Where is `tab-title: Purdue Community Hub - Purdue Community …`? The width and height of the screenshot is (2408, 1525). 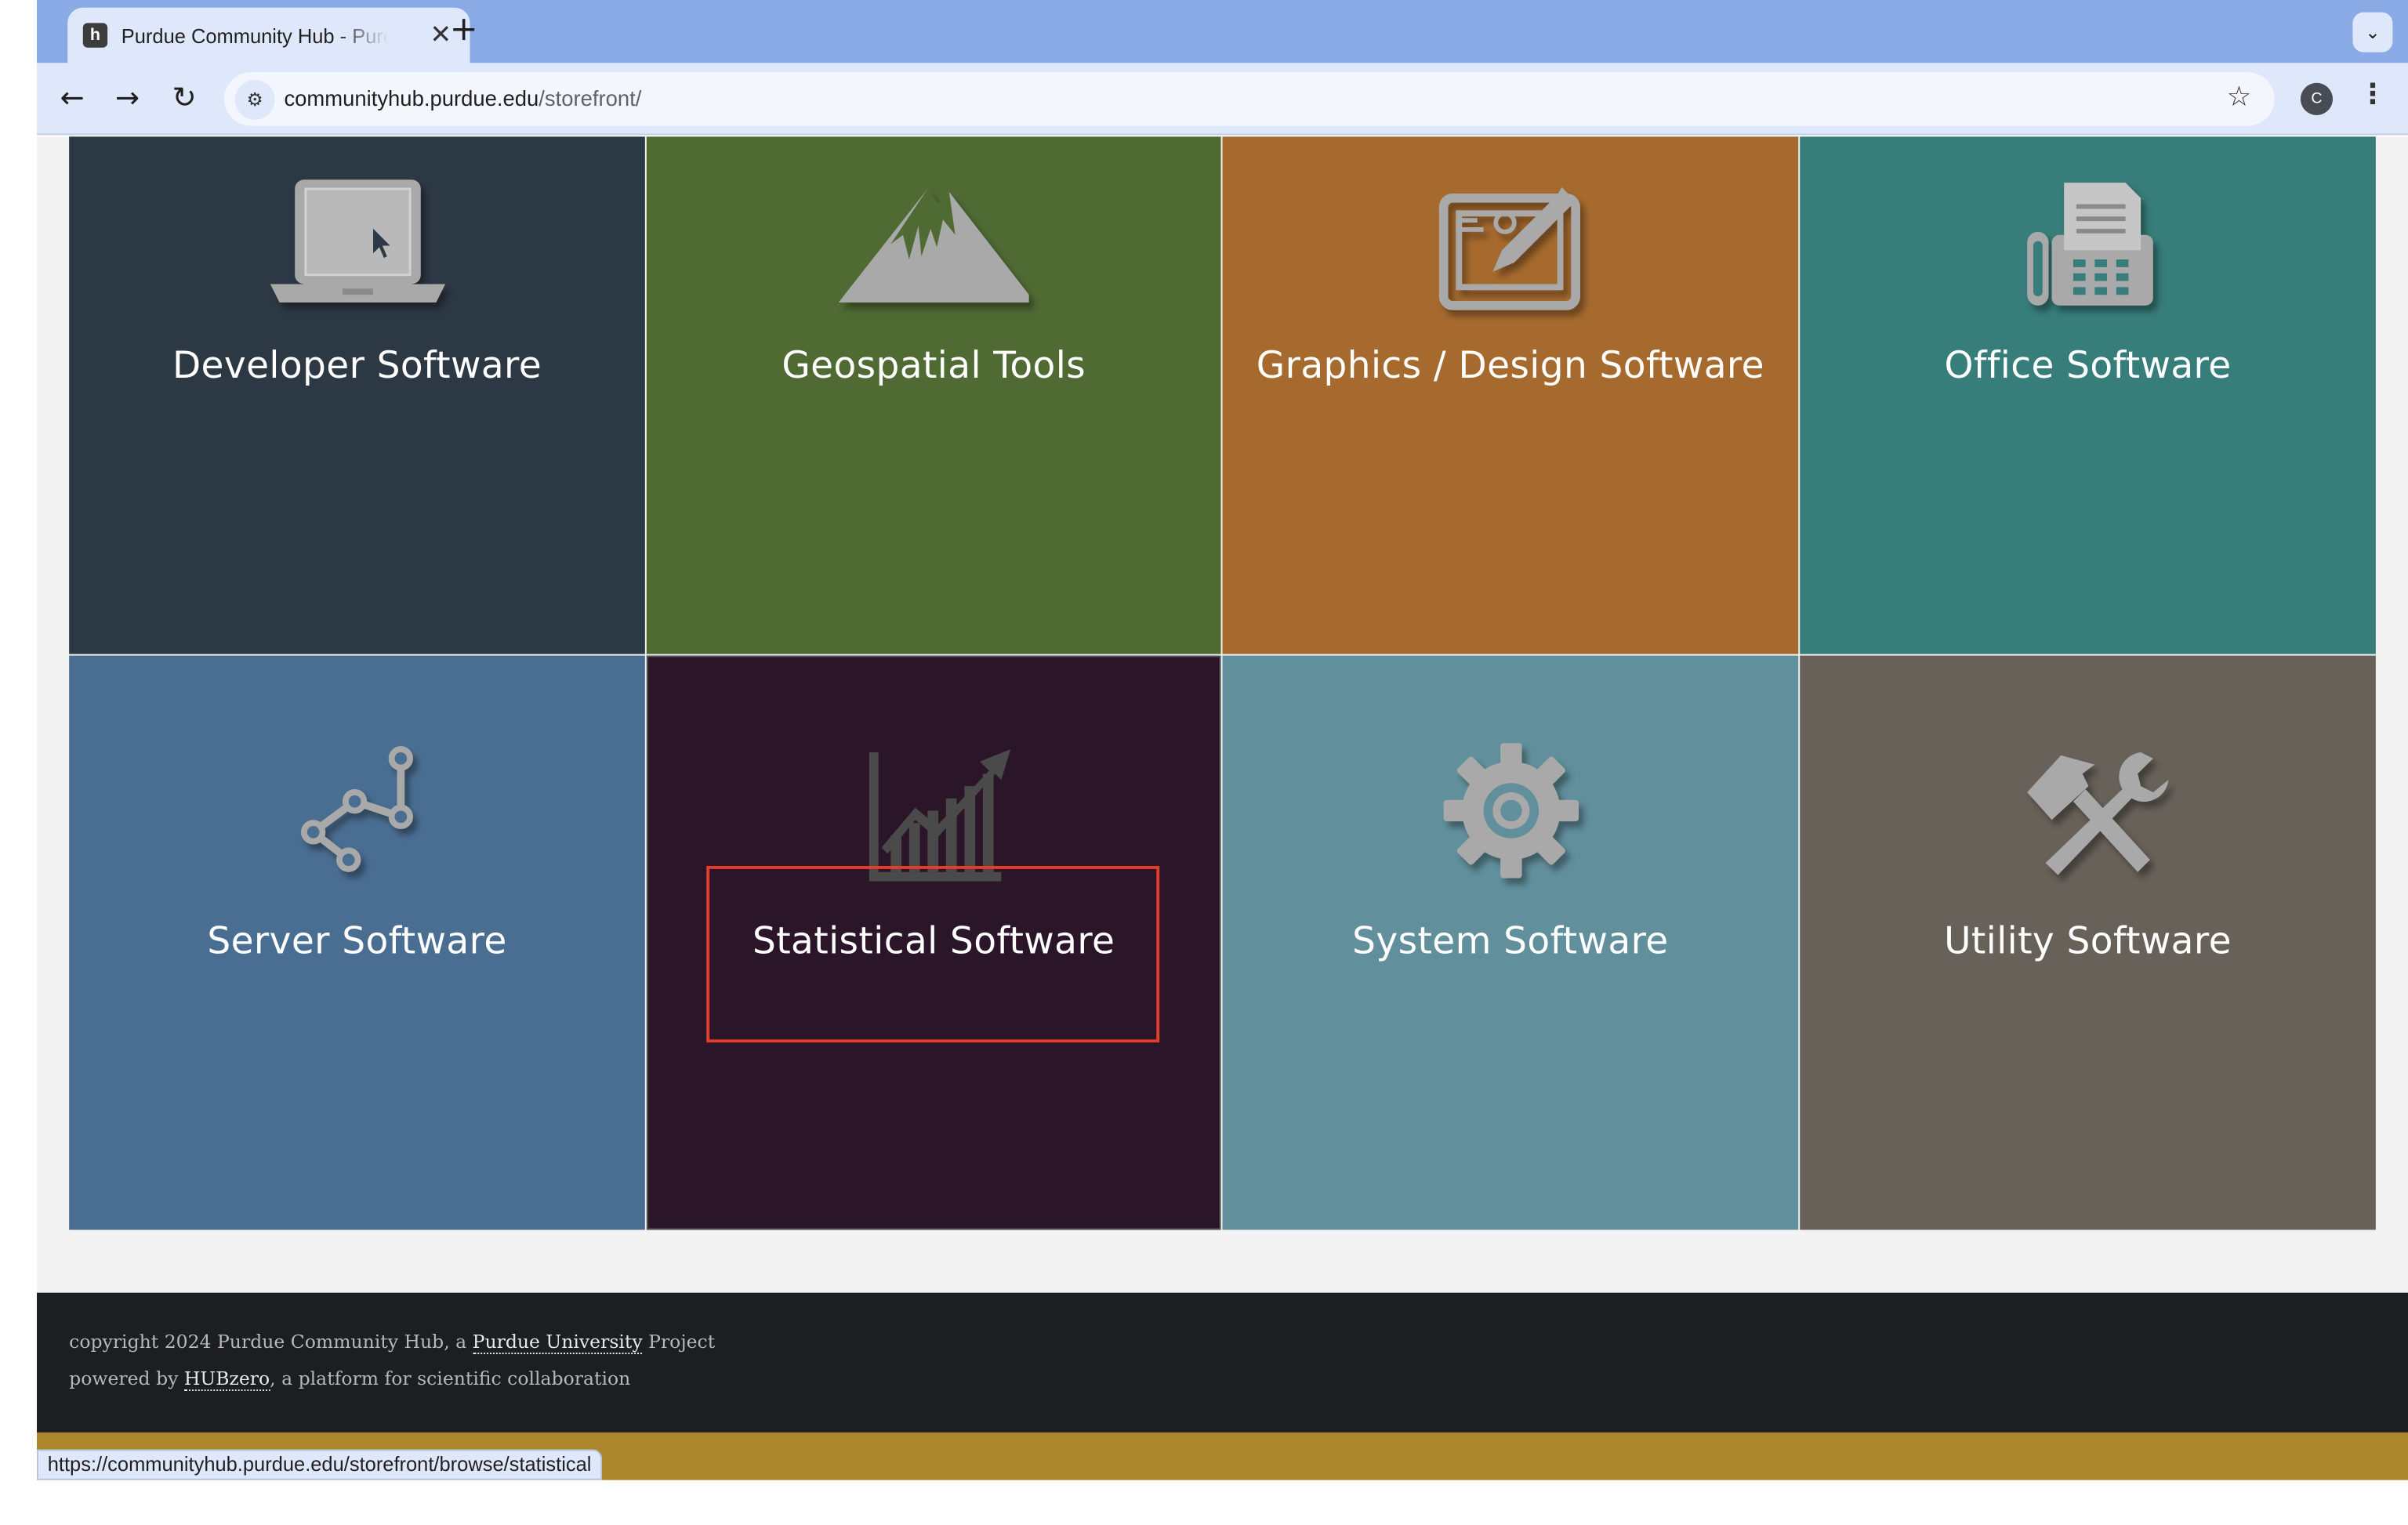
tab-title: Purdue Community Hub - Purdue Community … is located at coordinates (255, 35).